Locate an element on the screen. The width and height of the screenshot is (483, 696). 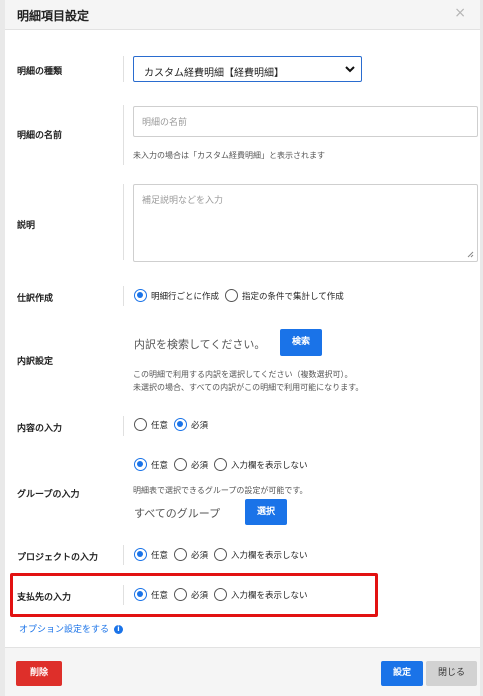
breakdown-search-text: 内訳を検索してください。 is located at coordinates (200, 344).